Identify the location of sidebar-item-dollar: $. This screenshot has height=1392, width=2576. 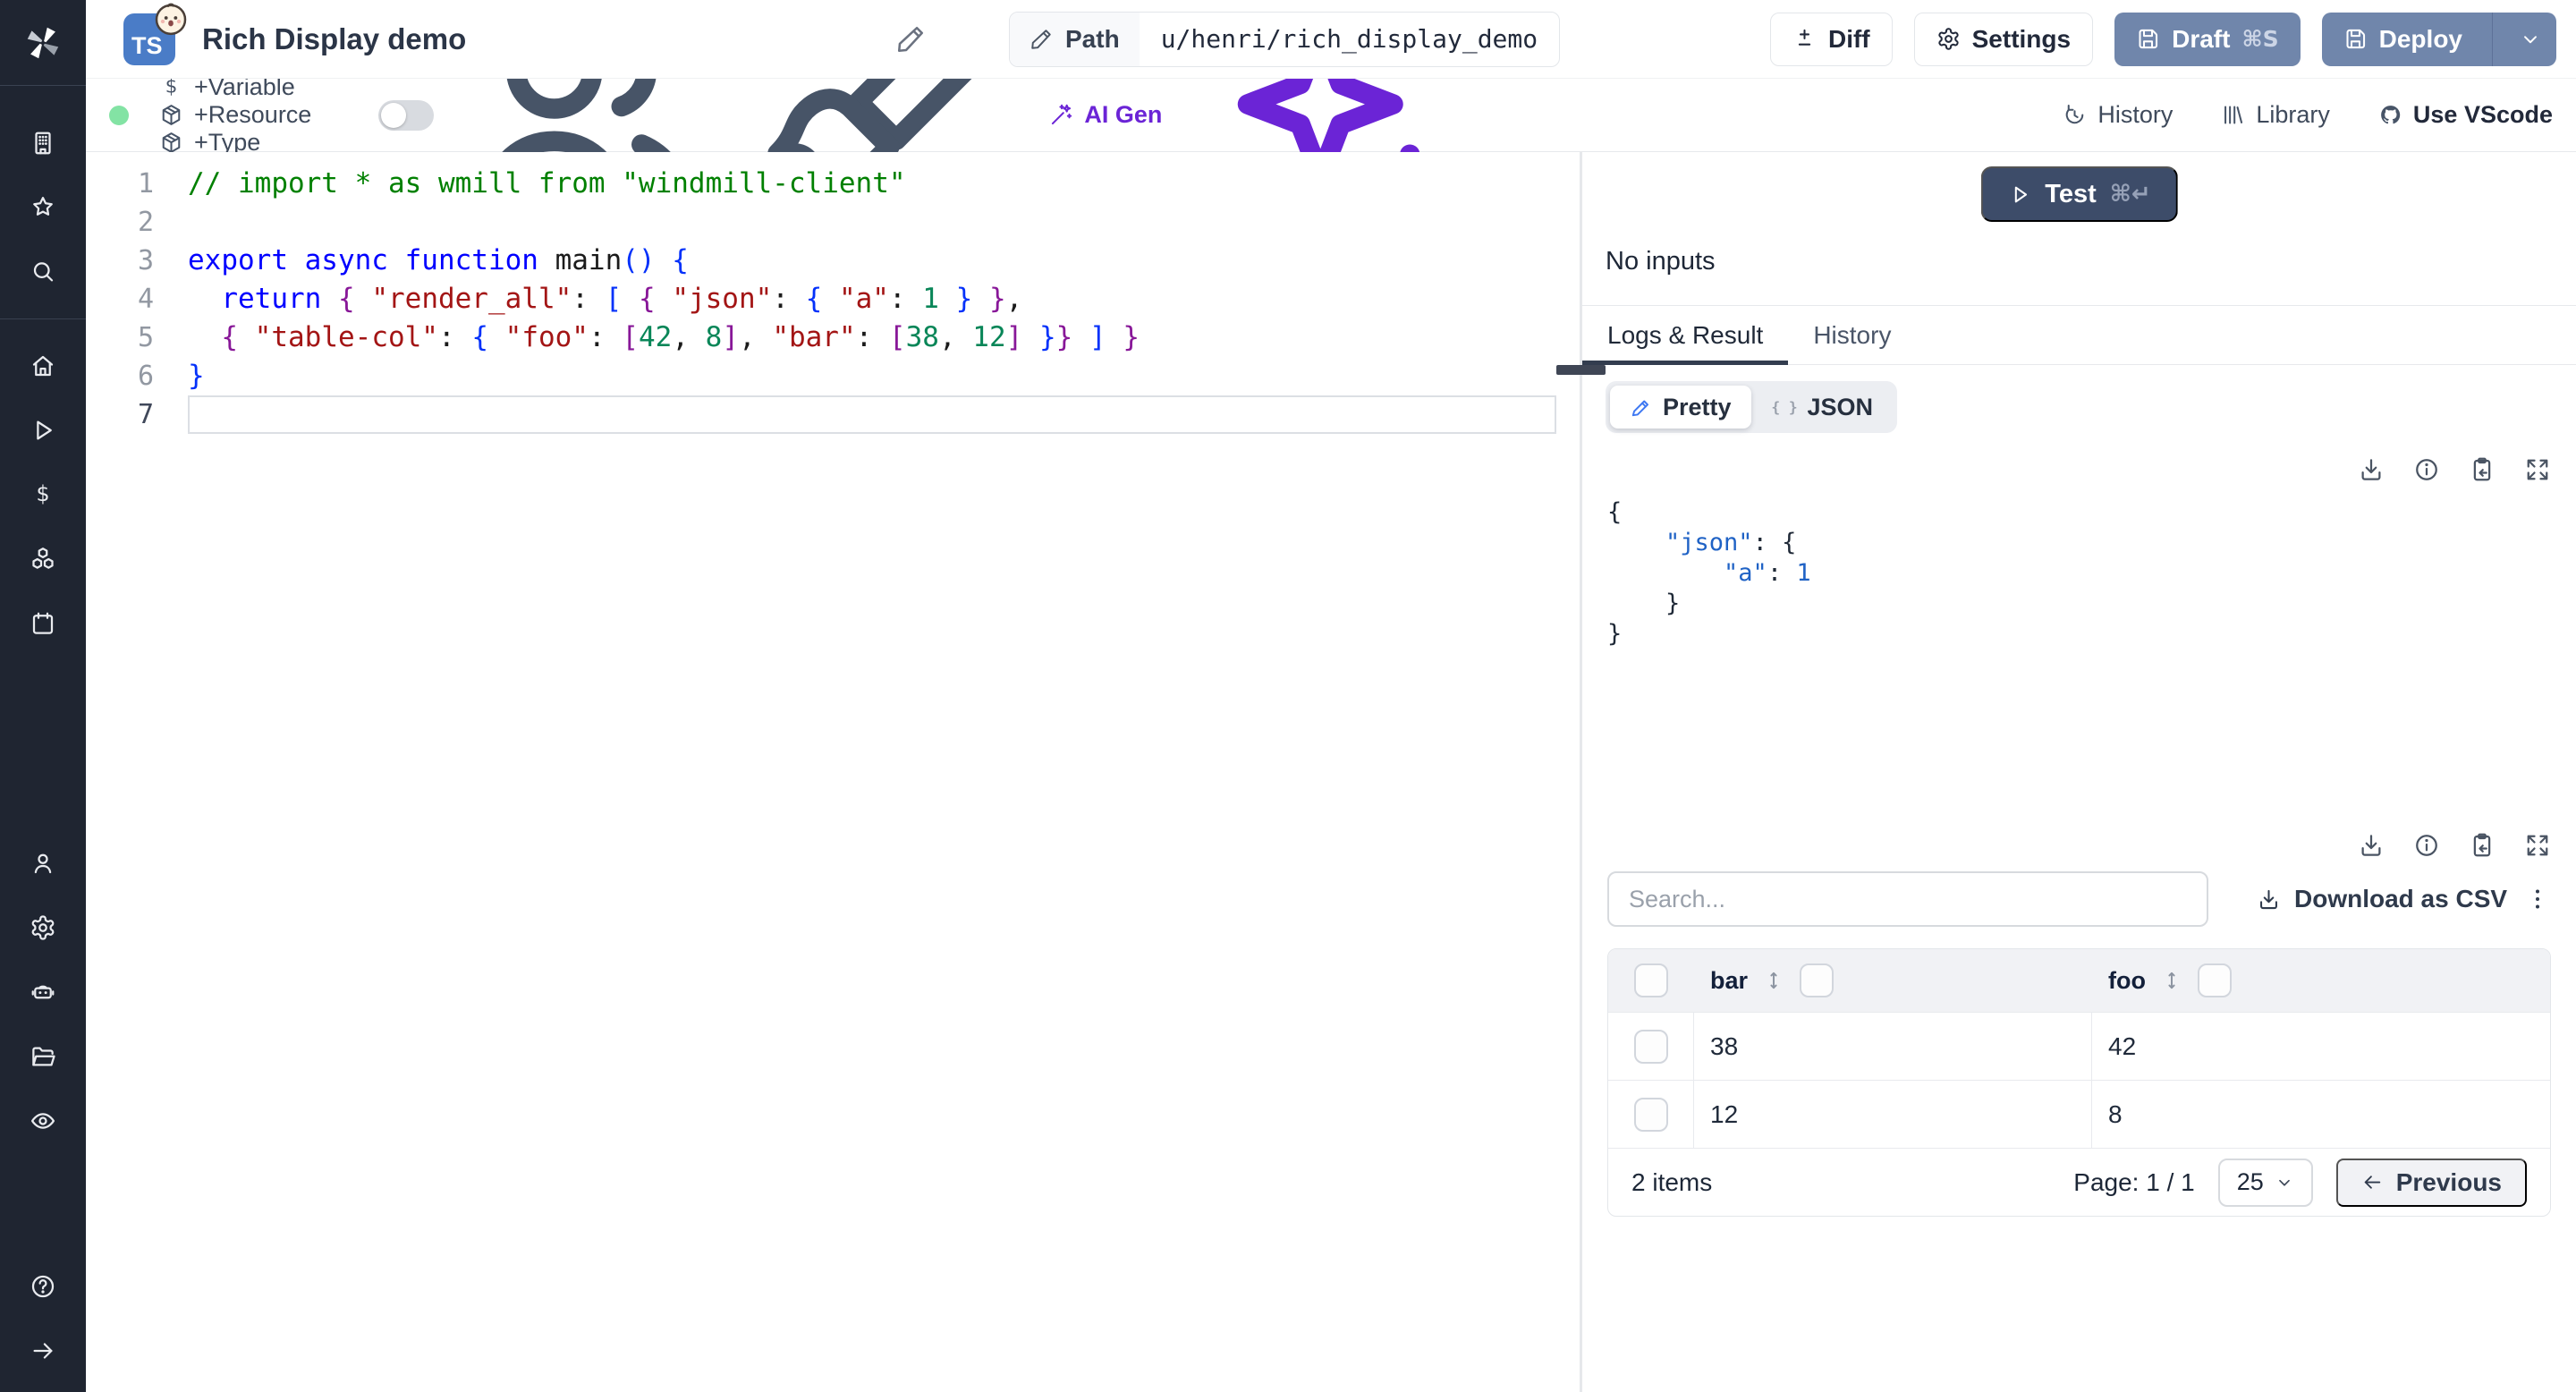
(43, 495).